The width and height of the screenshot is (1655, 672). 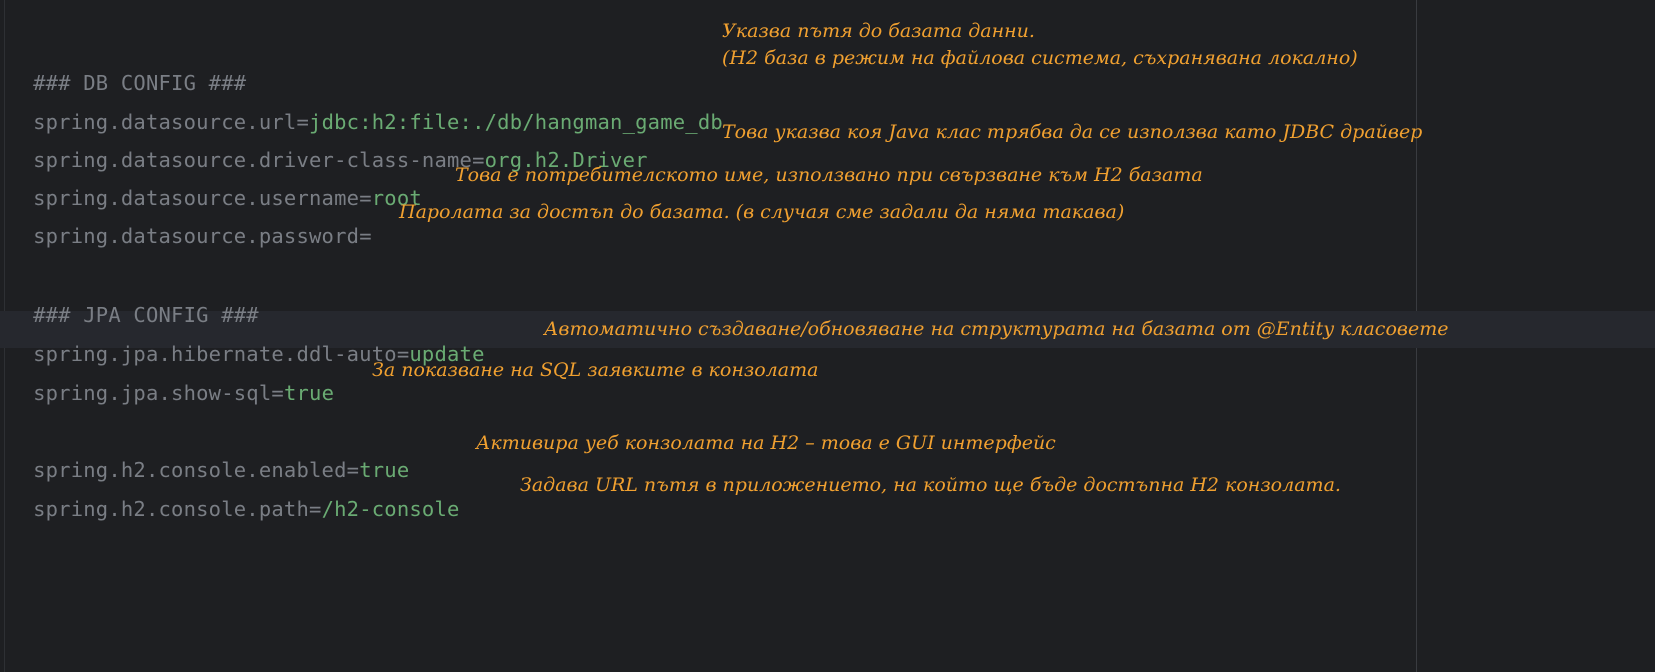 I want to click on property-value: true, so click(x=309, y=393).